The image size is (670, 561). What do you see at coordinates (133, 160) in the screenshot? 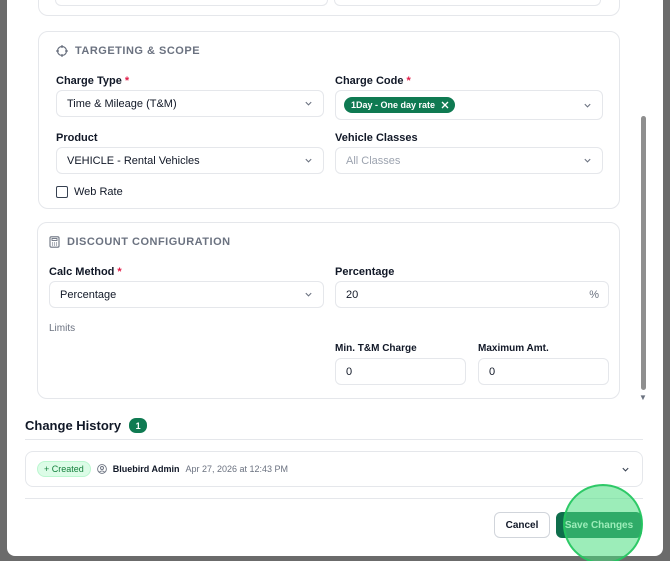
I see `product-value: VEHICLE - Rental Vehicles` at bounding box center [133, 160].